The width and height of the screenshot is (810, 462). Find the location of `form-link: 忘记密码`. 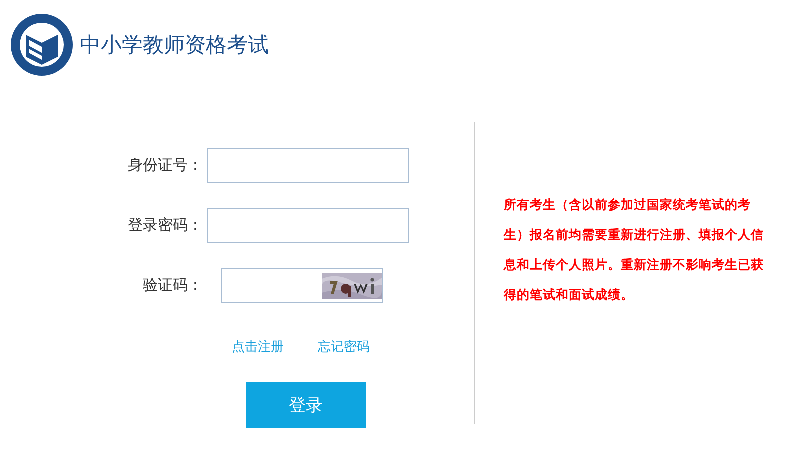

form-link: 忘记密码 is located at coordinates (344, 347).